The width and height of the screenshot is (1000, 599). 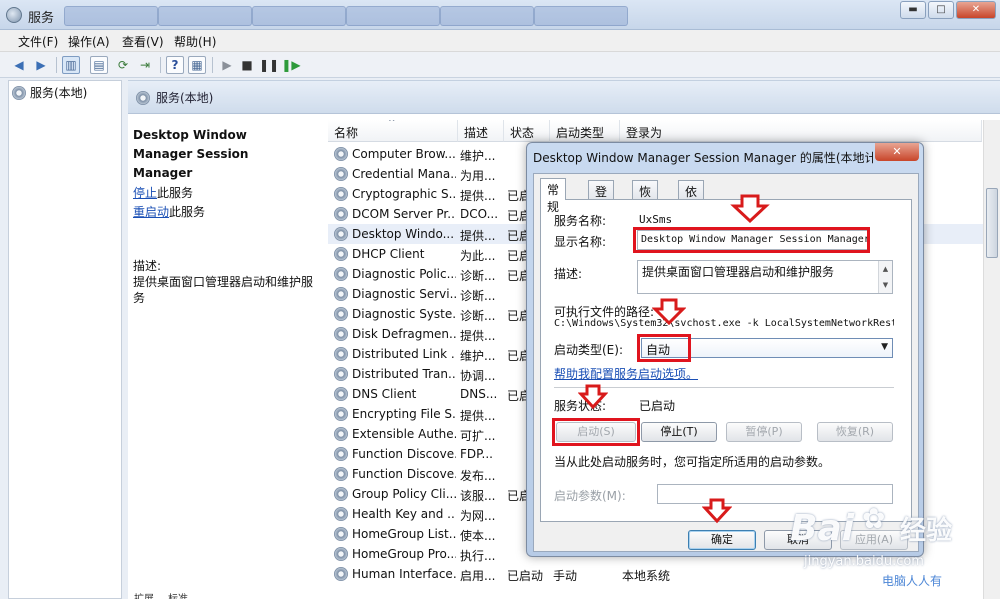 What do you see at coordinates (145, 193) in the screenshot?
I see `stop-service-link: 停止` at bounding box center [145, 193].